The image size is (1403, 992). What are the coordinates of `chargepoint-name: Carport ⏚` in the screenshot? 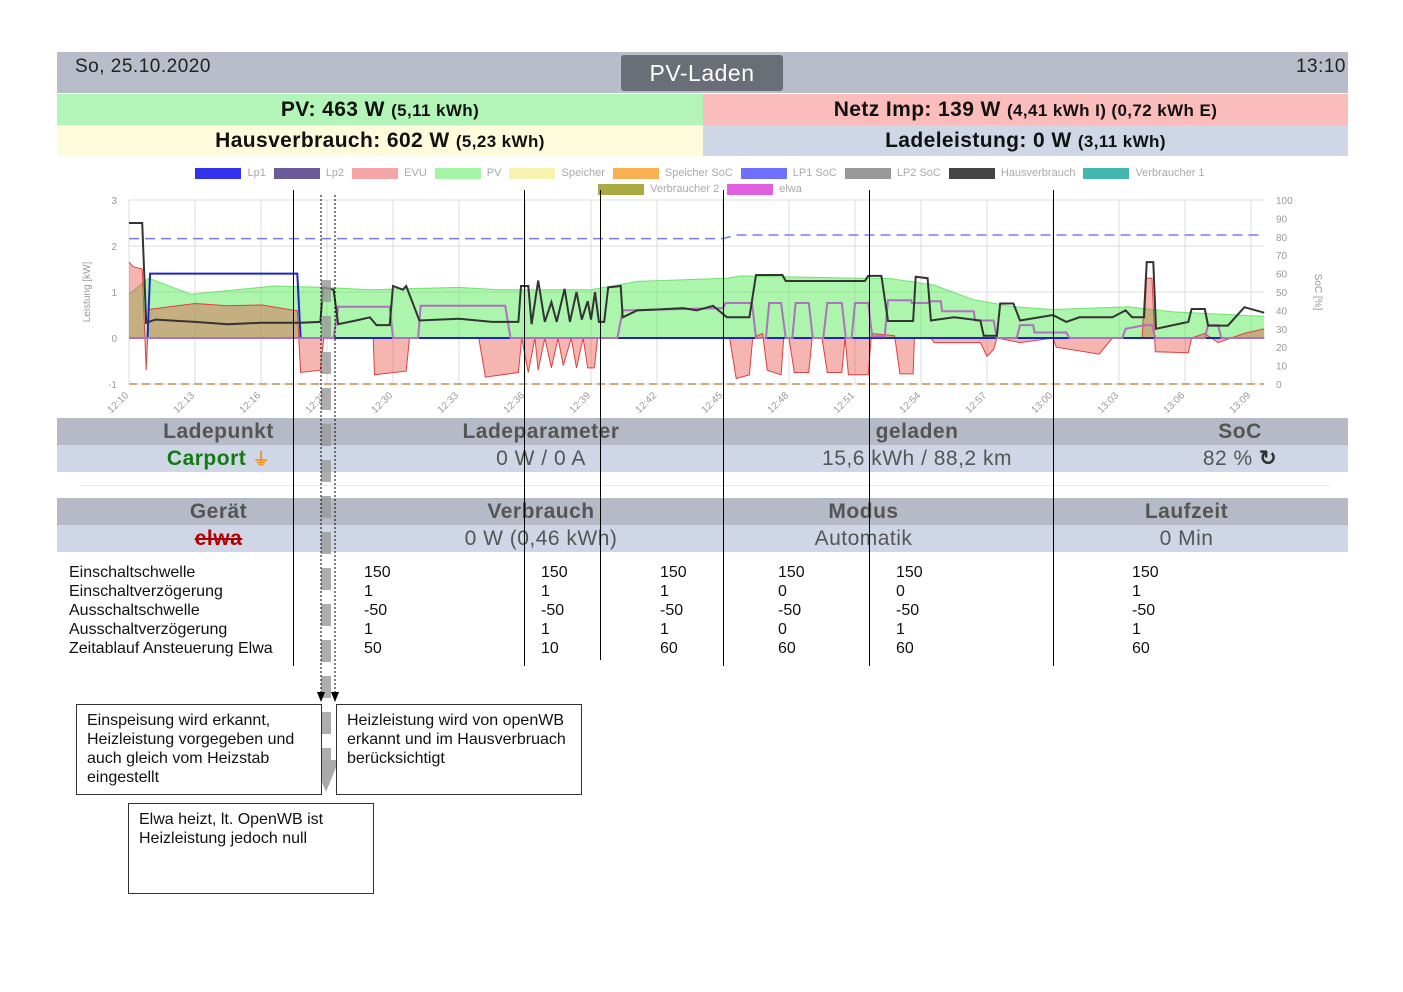 It's located at (218, 459).